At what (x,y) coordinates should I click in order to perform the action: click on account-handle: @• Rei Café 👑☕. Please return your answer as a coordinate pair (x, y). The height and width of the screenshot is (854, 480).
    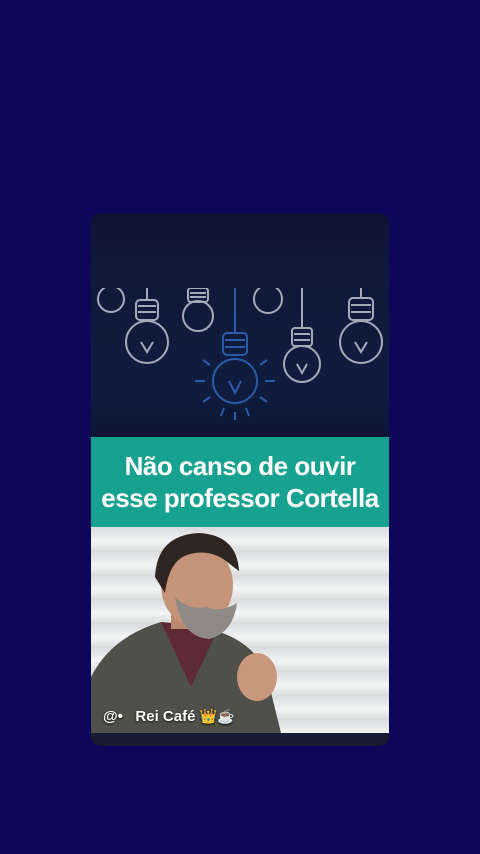
    Looking at the image, I should click on (168, 716).